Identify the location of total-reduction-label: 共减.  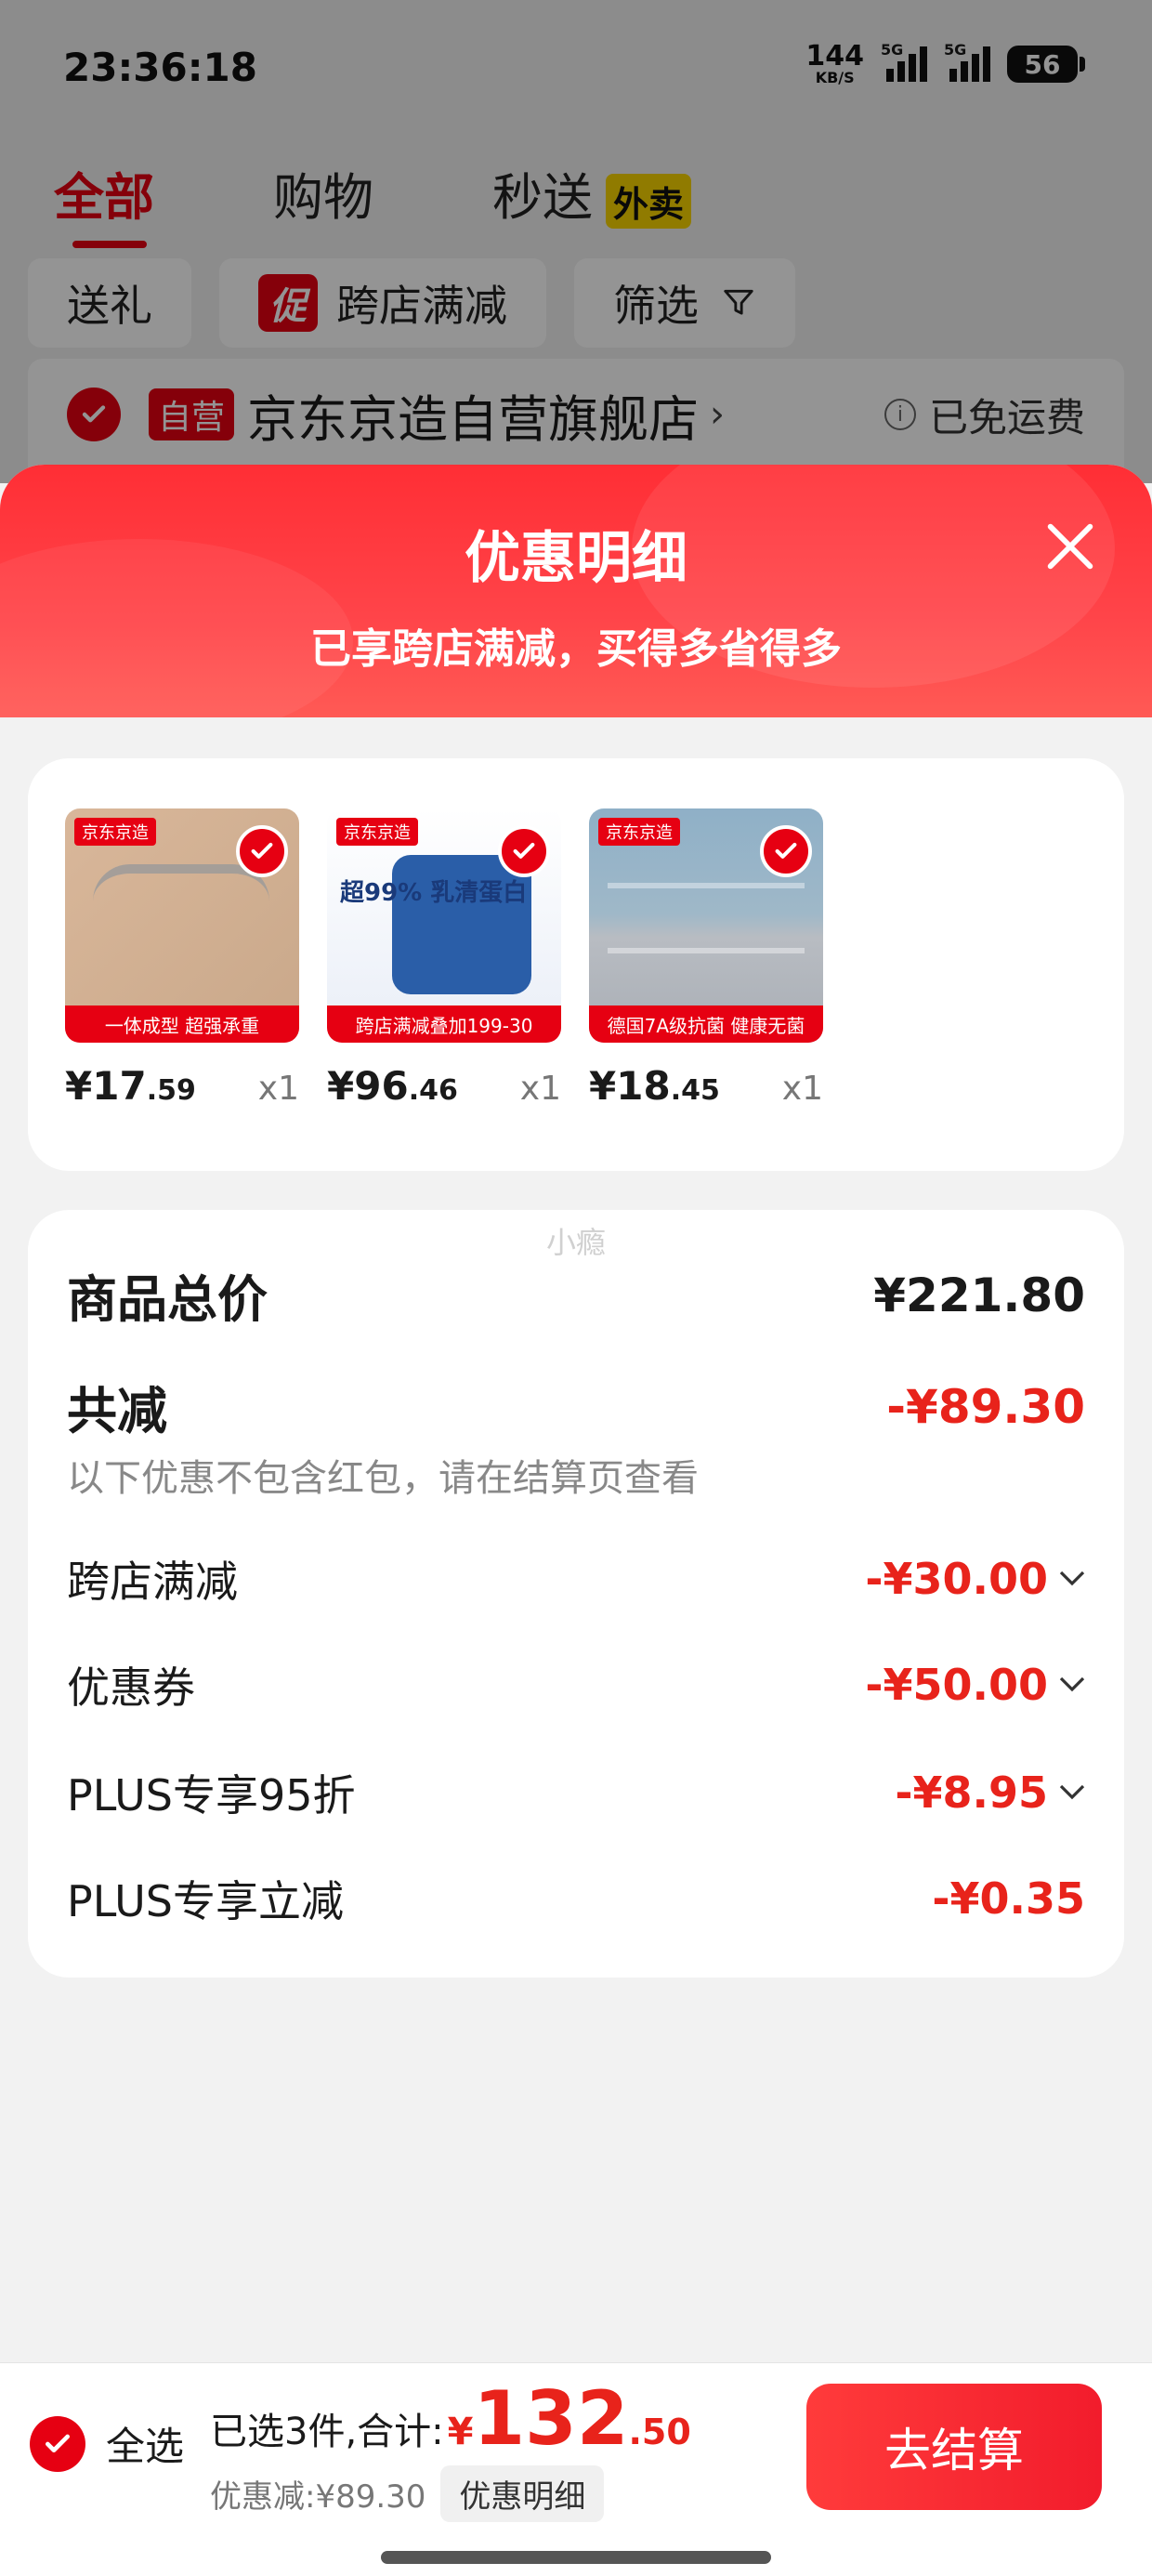
(117, 1411).